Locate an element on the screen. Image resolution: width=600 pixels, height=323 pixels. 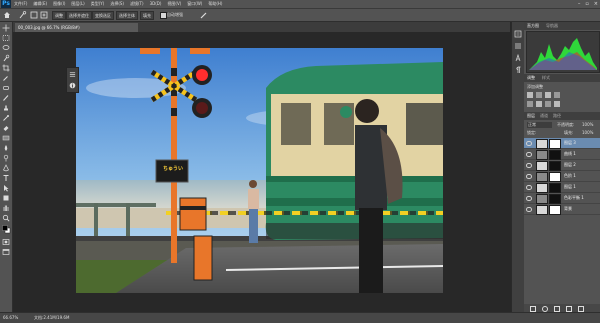
menu-item: 帮助(H) is located at coordinates (215, 4).